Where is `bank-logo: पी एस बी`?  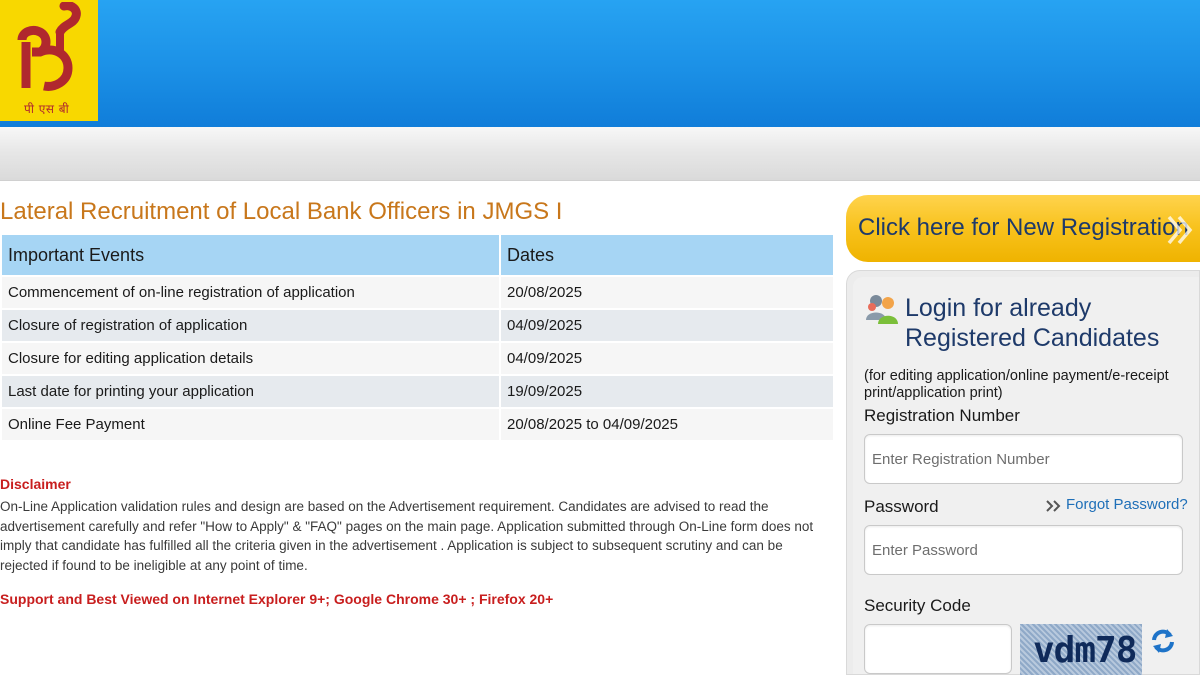 bank-logo: पी एस बी is located at coordinates (49, 60).